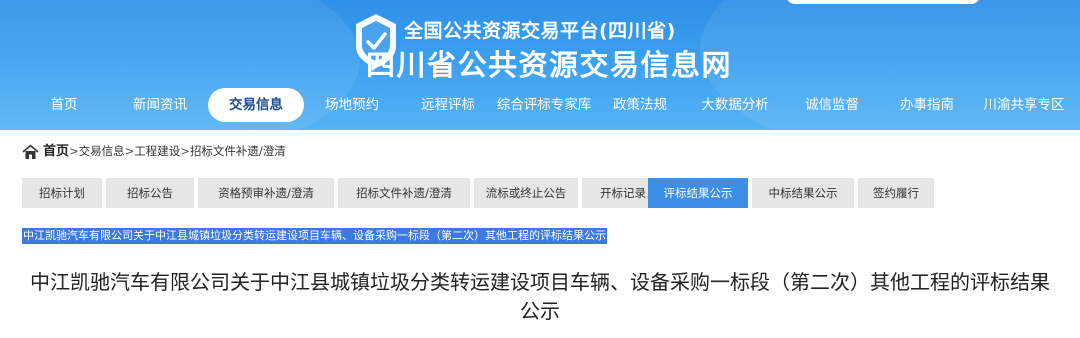  I want to click on breadcrumb-item: 交易信息, so click(102, 151).